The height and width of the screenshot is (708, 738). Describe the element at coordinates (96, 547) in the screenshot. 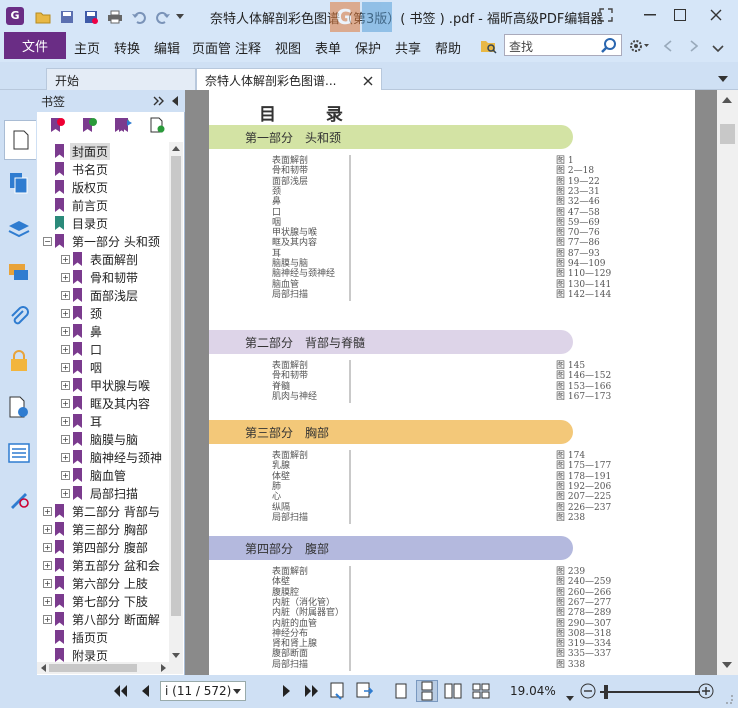

I see `bookmark-item: + 第四部分 腹部` at that location.